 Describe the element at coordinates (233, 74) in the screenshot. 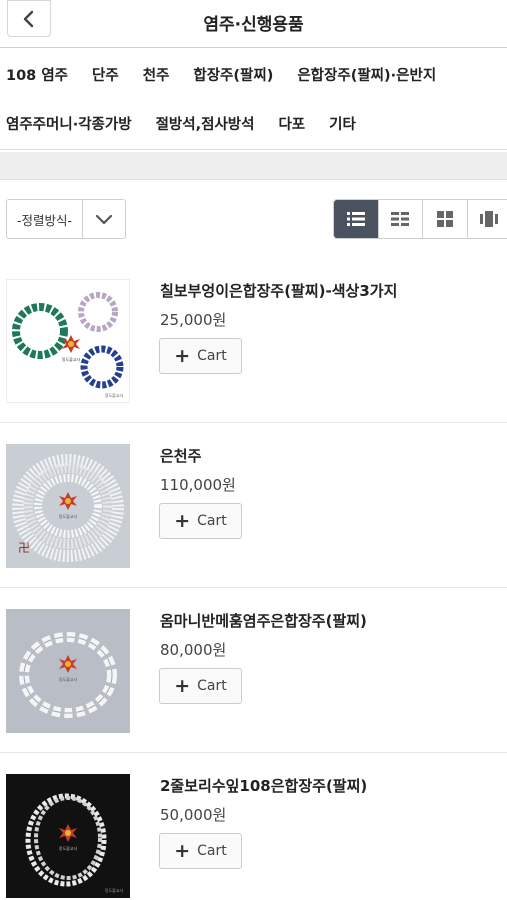

I see `category-bracelet: 합장주(팔찌)` at that location.